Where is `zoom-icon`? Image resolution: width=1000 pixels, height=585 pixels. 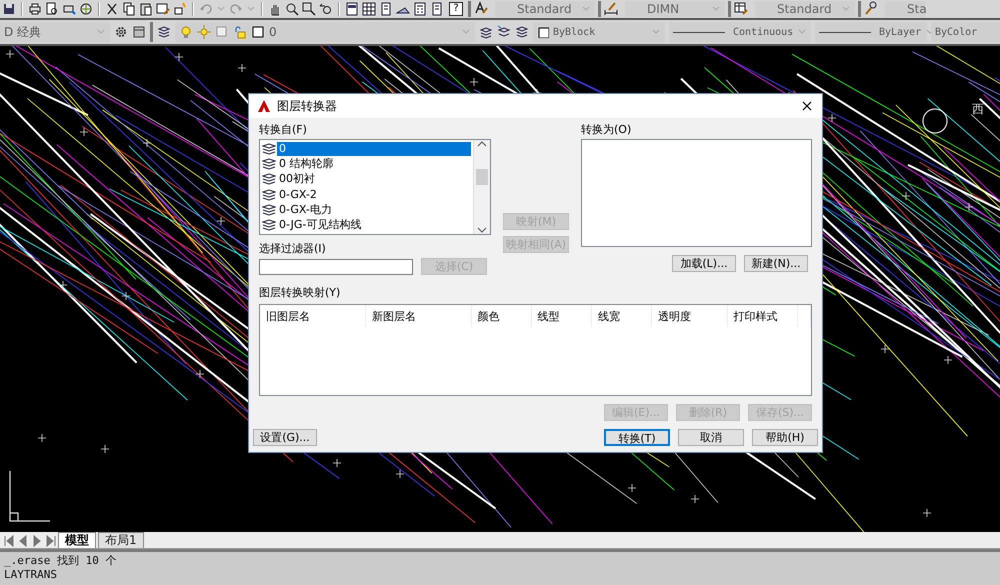 zoom-icon is located at coordinates (292, 9).